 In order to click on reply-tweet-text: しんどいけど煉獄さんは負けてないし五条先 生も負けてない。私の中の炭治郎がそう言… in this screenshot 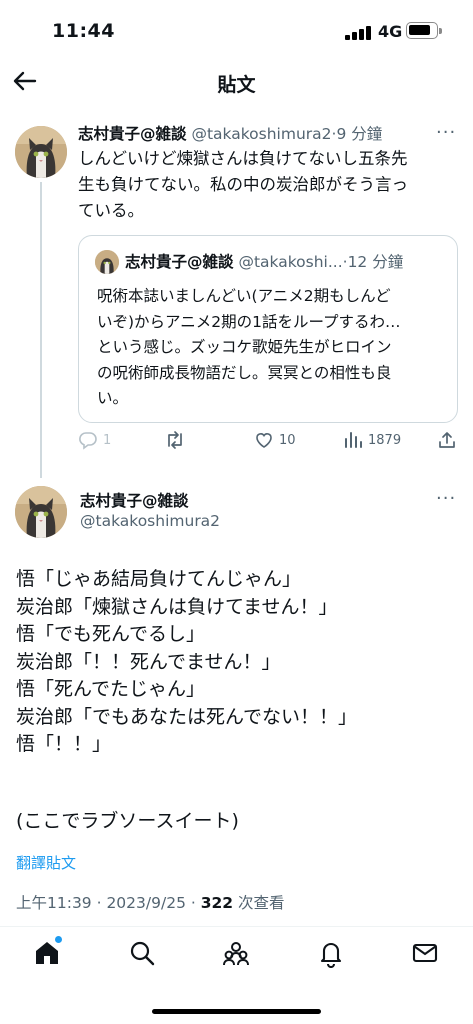, I will do `click(264, 185)`.